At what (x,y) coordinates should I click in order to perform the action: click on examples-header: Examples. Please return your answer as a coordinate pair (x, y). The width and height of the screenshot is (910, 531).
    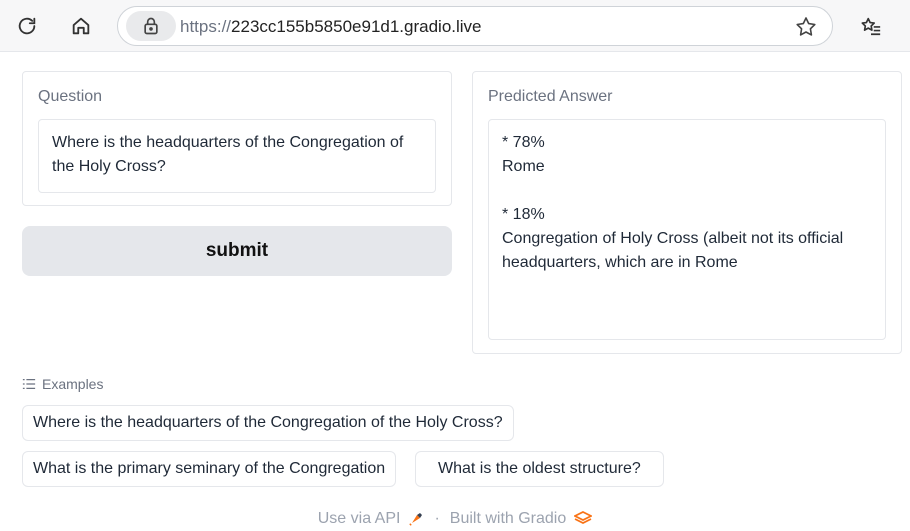
    Looking at the image, I should click on (62, 384).